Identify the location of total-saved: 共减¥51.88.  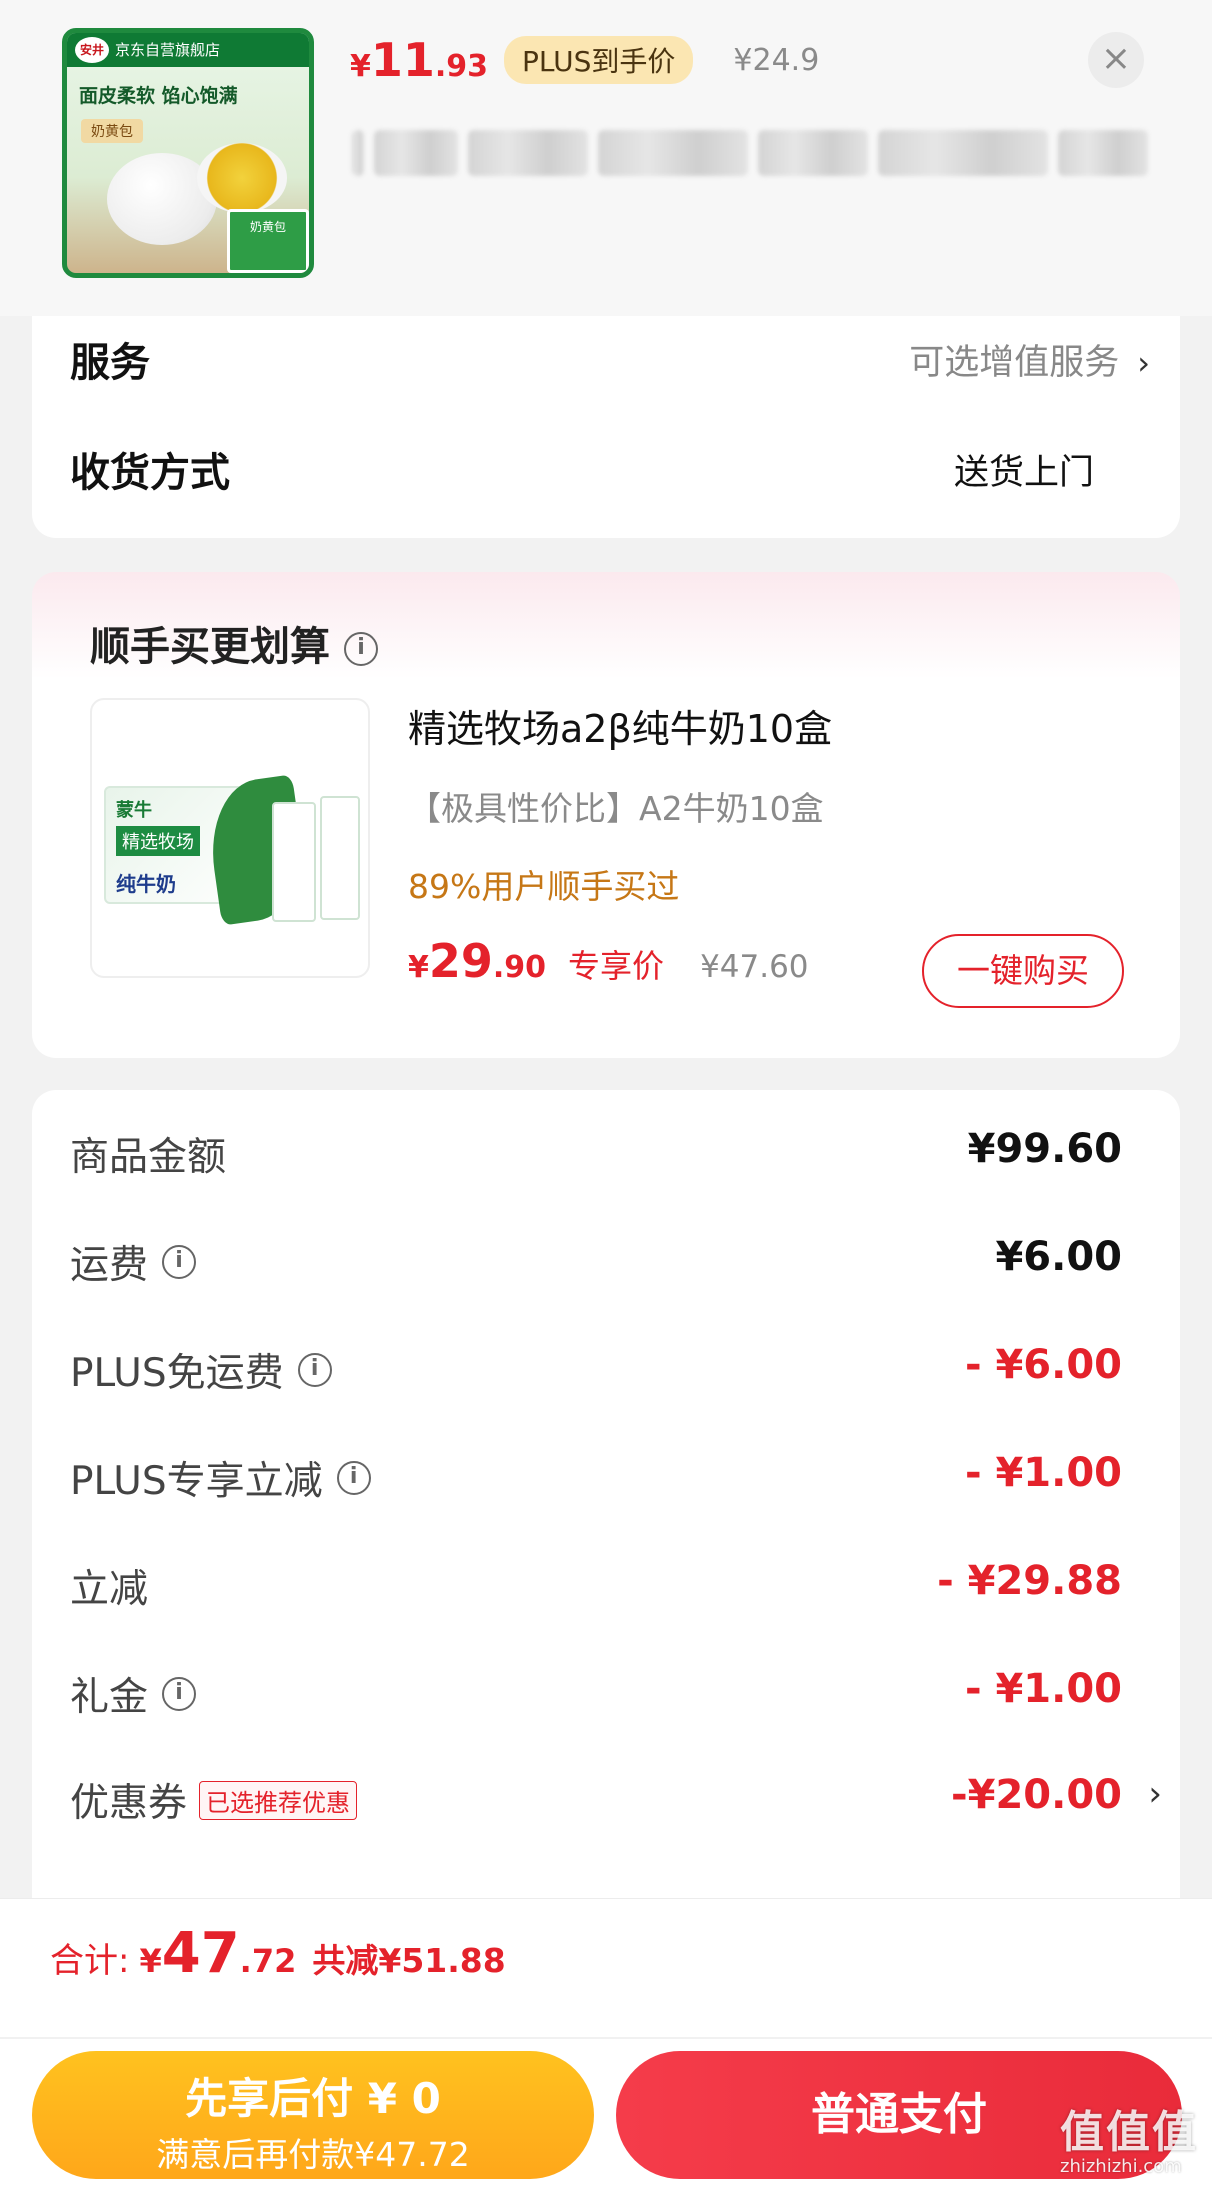
(409, 1960).